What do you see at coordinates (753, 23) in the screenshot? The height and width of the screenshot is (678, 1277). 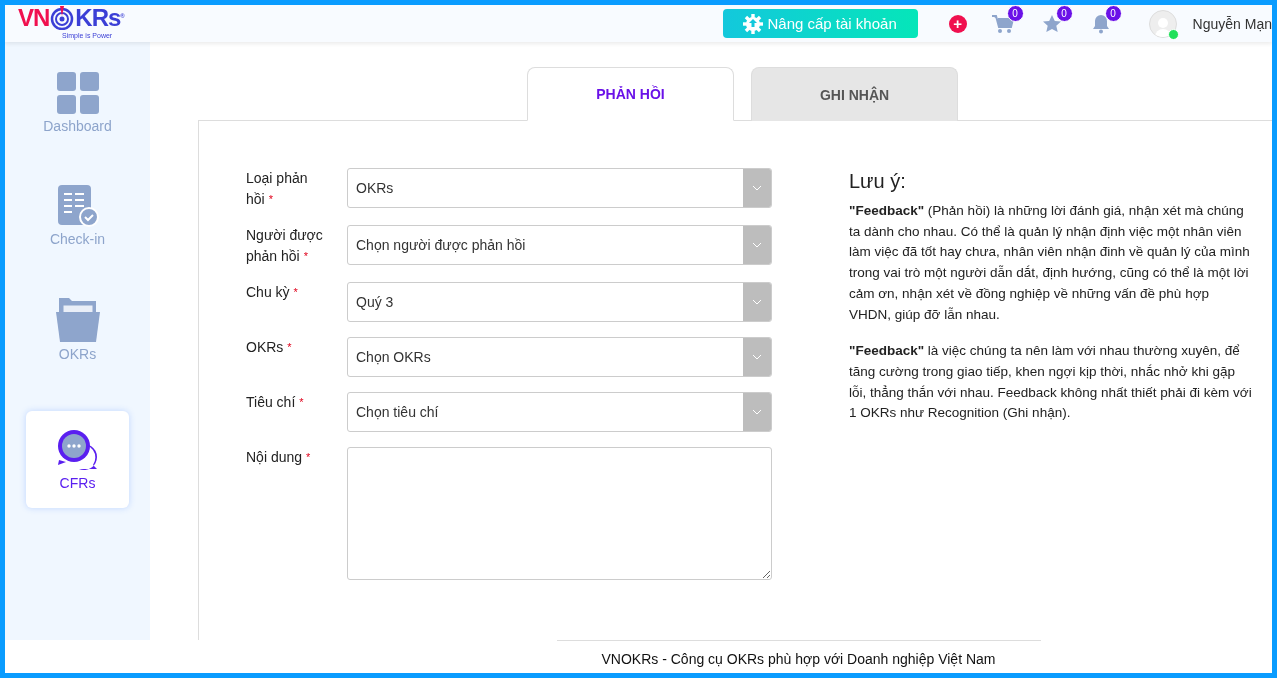 I see `gear-icon` at bounding box center [753, 23].